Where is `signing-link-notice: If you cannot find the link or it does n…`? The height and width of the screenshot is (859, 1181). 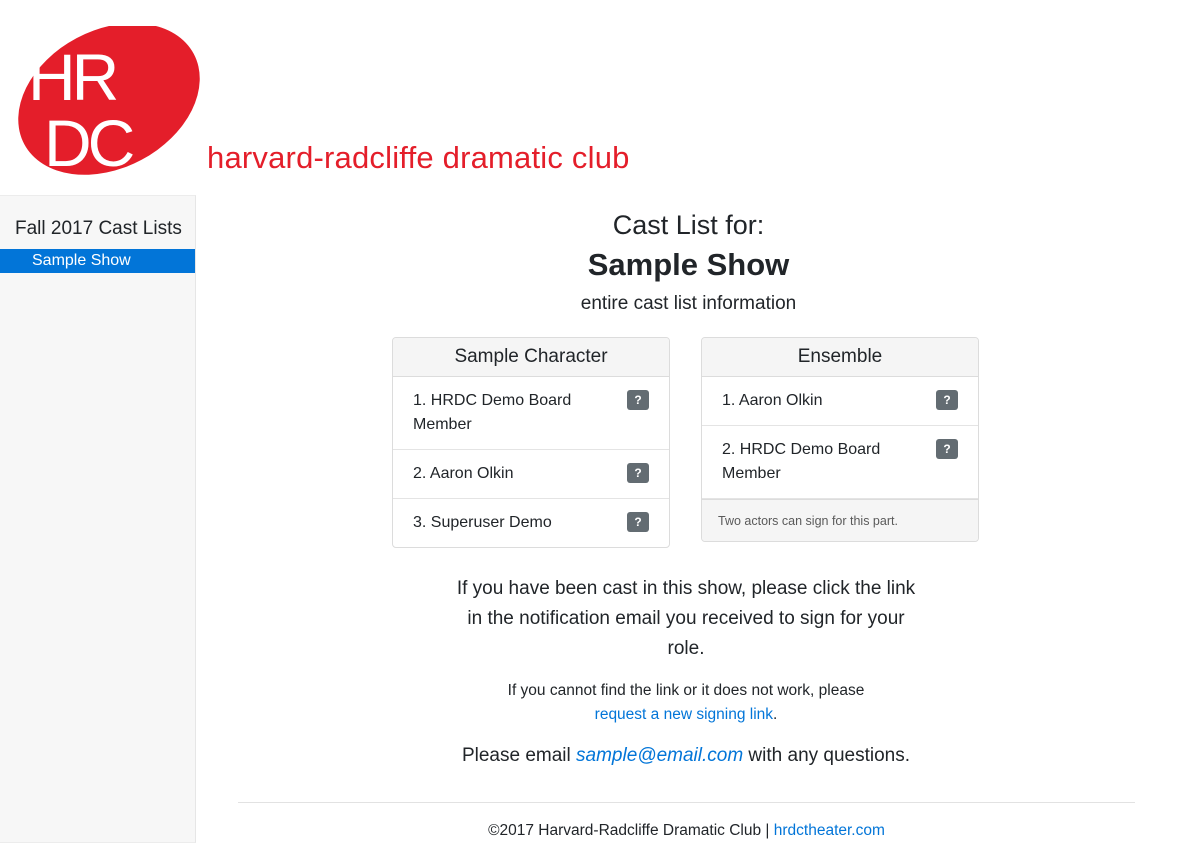 signing-link-notice: If you cannot find the link or it does n… is located at coordinates (686, 703).